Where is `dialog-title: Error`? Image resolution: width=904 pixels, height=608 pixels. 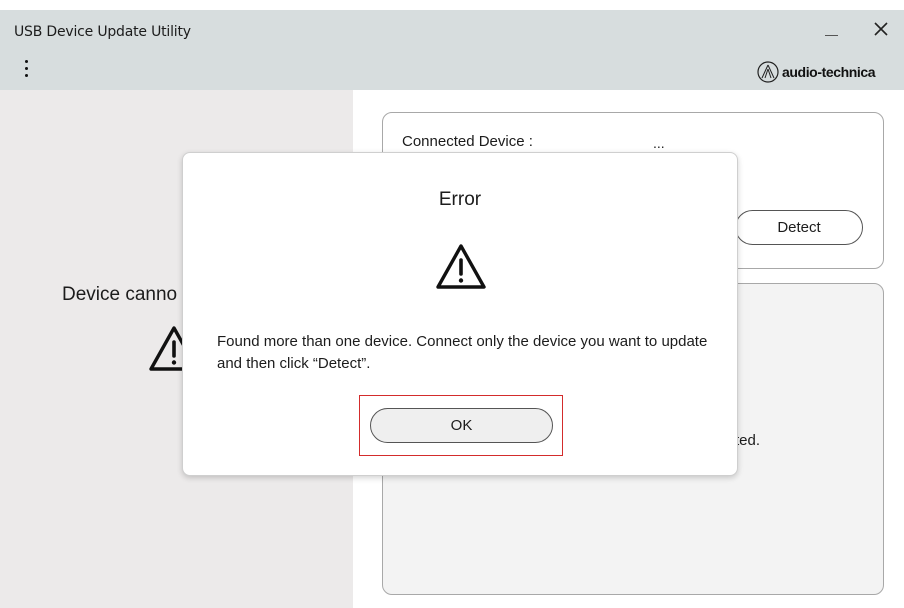
dialog-title: Error is located at coordinates (460, 199).